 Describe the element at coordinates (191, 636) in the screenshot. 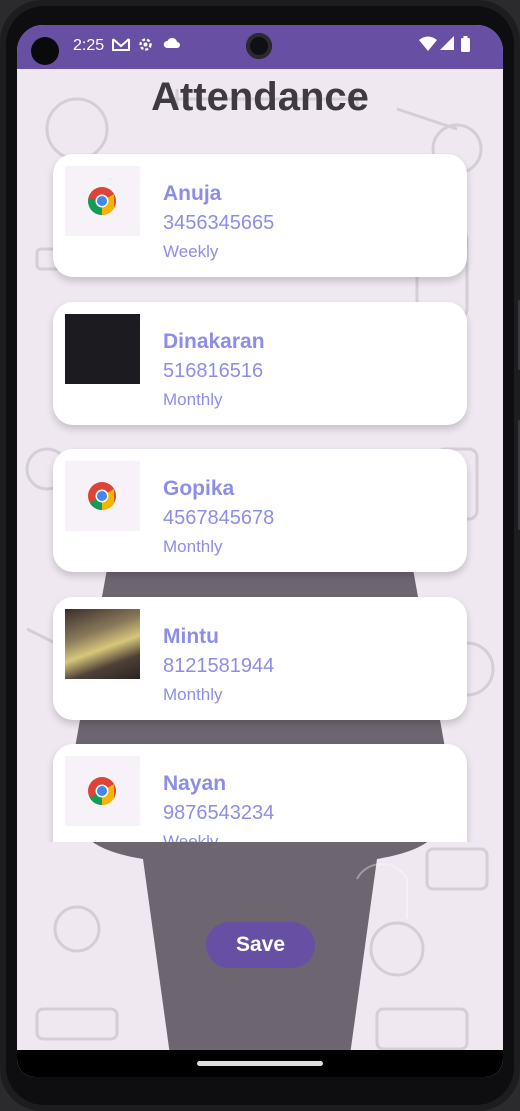

I see `member-name: Mintu` at that location.